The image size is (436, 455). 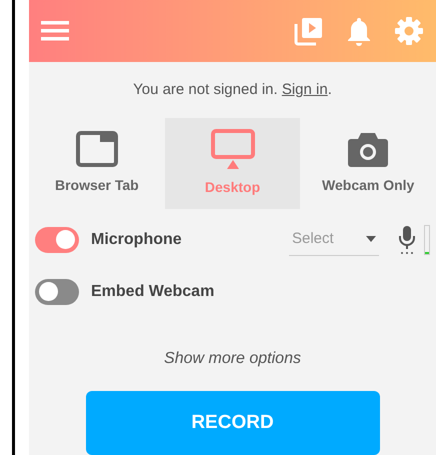 What do you see at coordinates (232, 358) in the screenshot?
I see `show-more-options-link: Show more options` at bounding box center [232, 358].